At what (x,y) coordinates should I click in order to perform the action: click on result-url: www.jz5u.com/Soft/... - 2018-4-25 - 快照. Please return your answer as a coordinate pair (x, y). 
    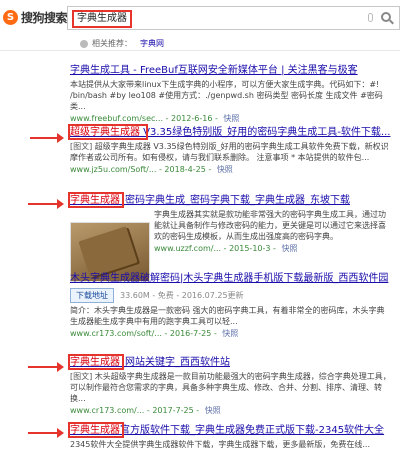
    Looking at the image, I should click on (231, 169).